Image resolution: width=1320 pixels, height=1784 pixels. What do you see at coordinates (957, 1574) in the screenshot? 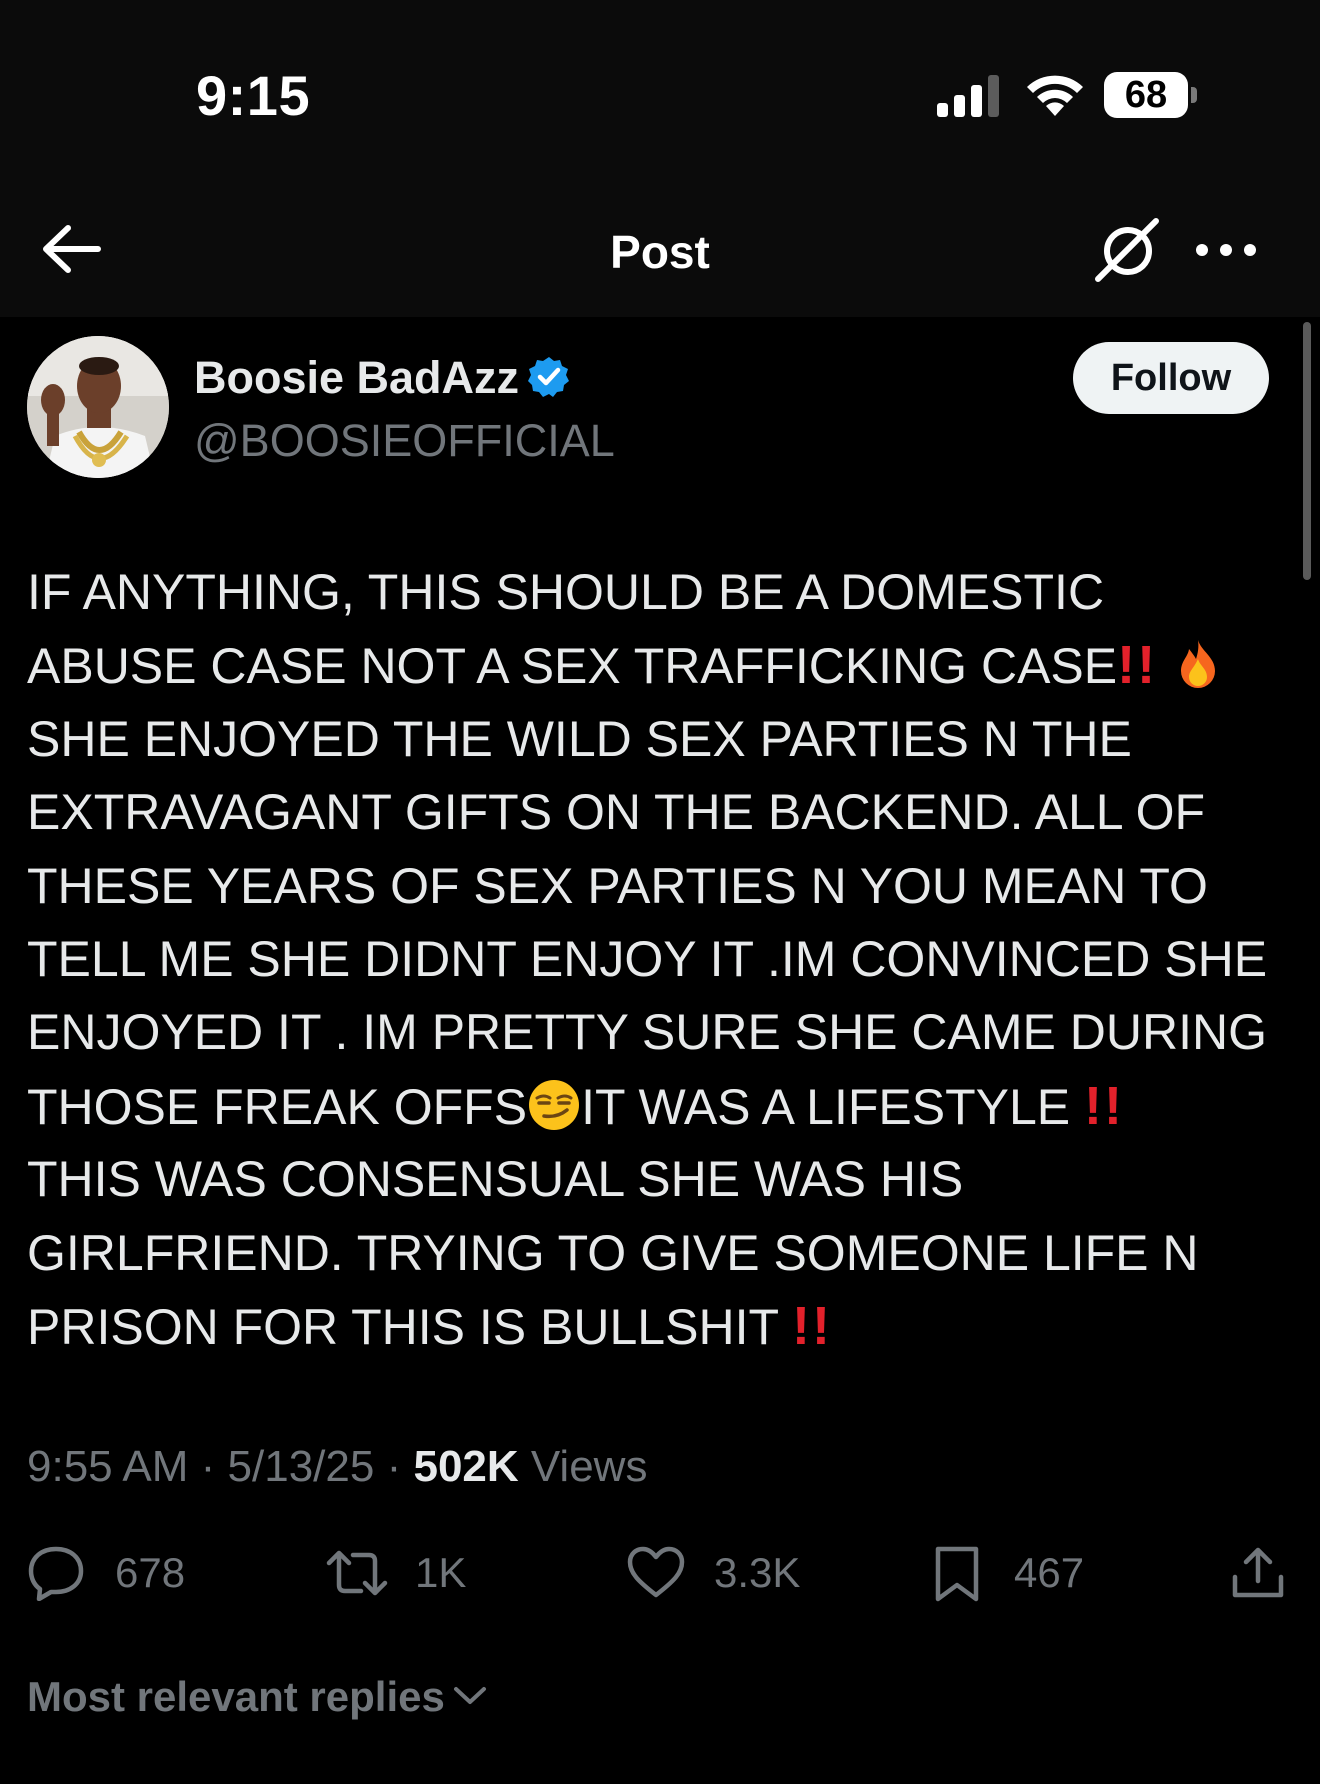
I see `bookmark-icon` at bounding box center [957, 1574].